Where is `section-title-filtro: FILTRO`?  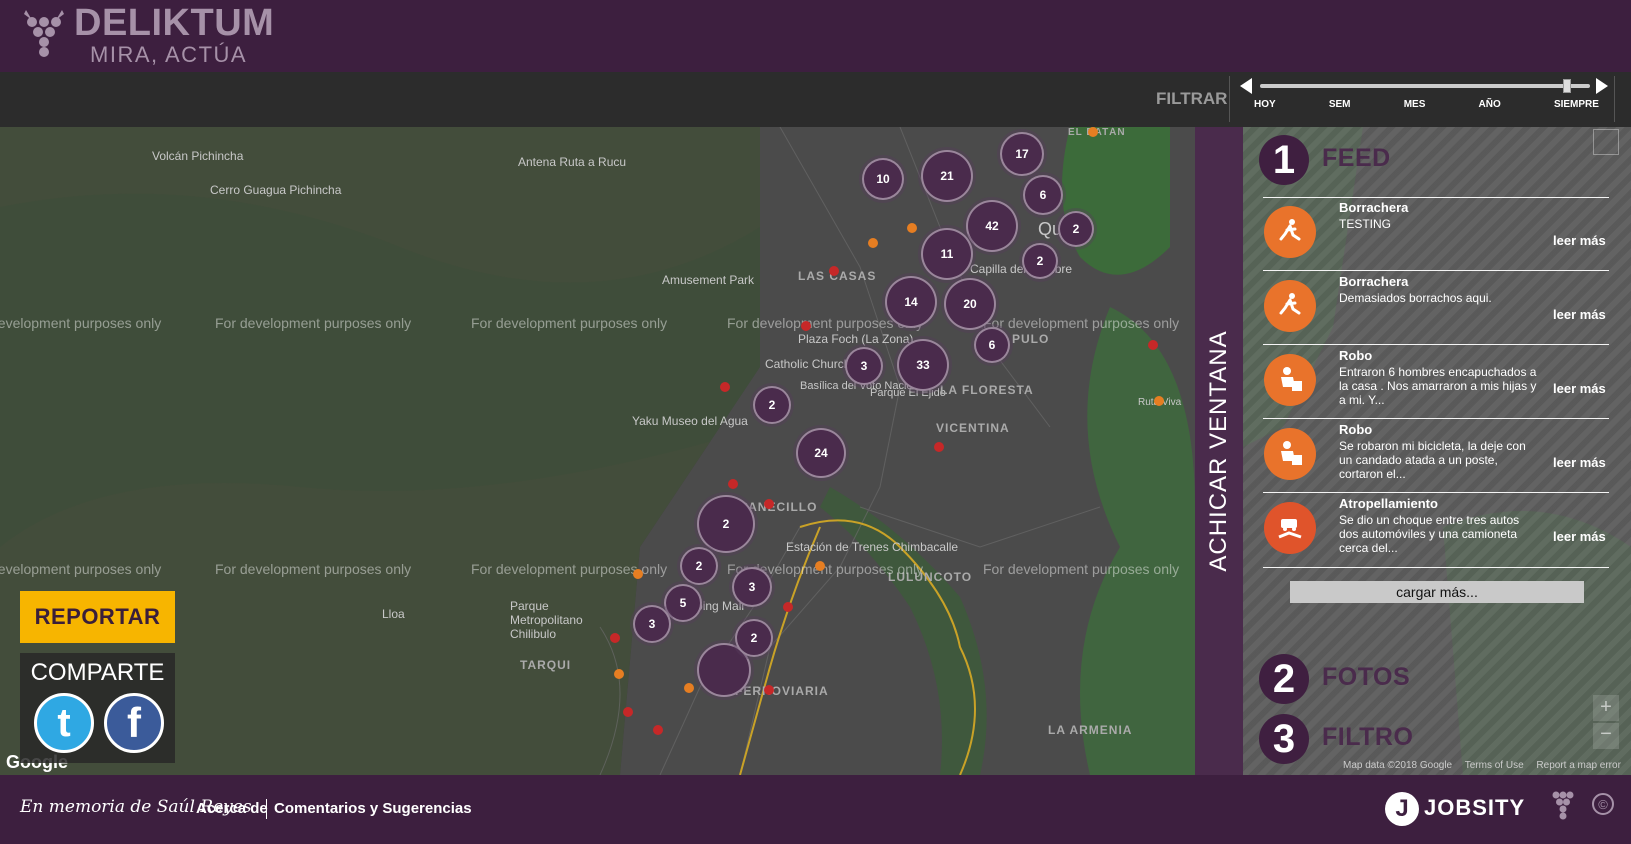 section-title-filtro: FILTRO is located at coordinates (1367, 737).